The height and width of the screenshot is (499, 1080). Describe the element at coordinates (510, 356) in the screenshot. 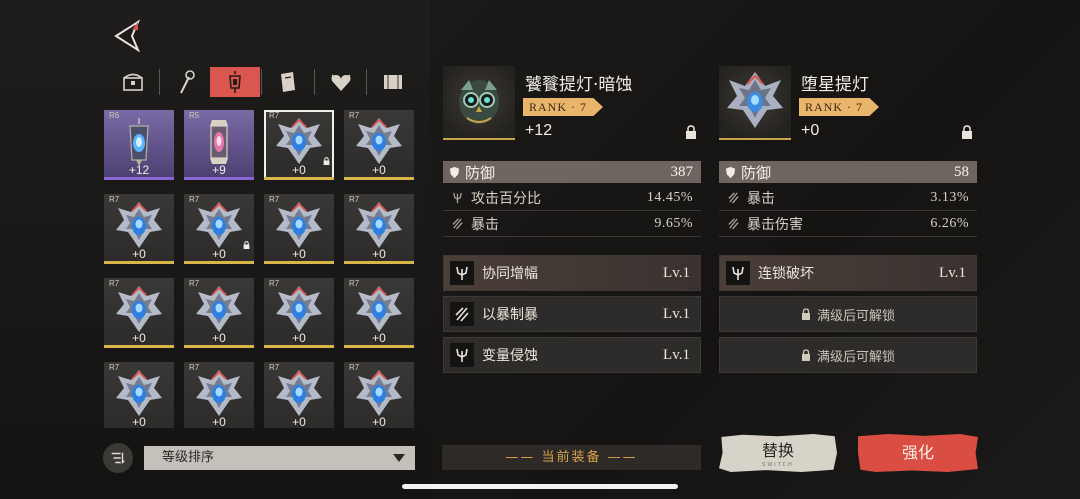

I see `skill-name: 变量侵蚀` at that location.